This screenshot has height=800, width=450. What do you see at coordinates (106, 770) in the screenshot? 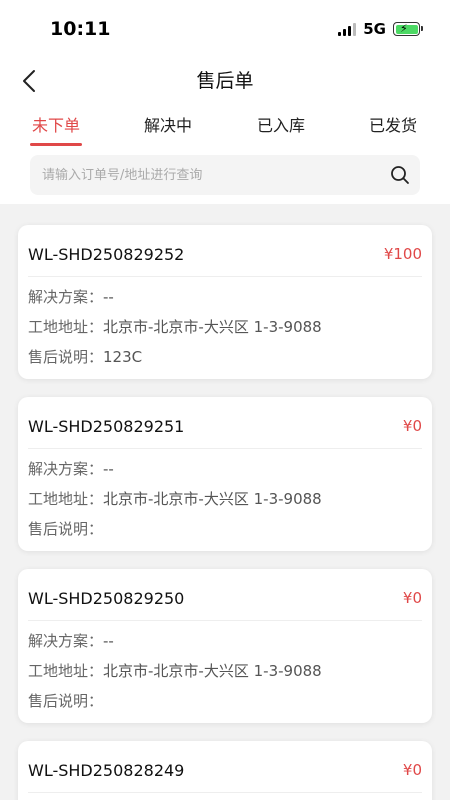
I see `order-number: WL-SHD250828249` at bounding box center [106, 770].